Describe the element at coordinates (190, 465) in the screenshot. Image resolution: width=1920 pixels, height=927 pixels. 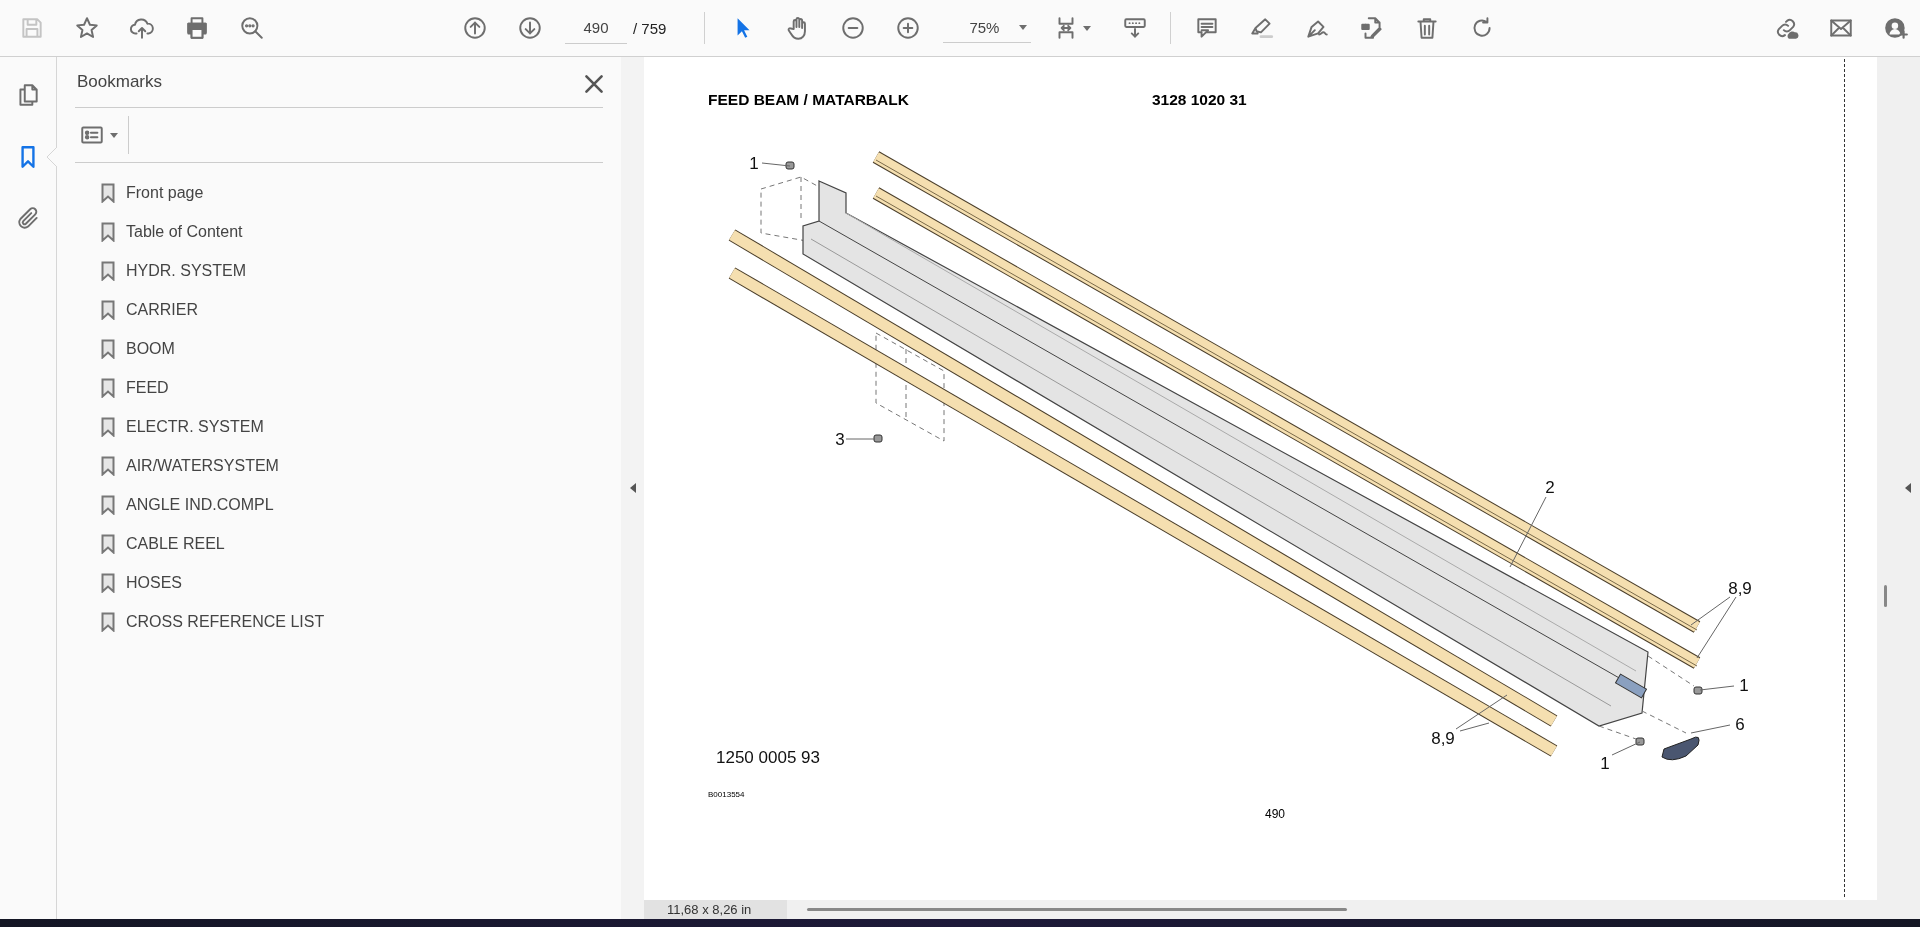
I see `bookmark-item: AIR/WATERSYSTEM` at that location.